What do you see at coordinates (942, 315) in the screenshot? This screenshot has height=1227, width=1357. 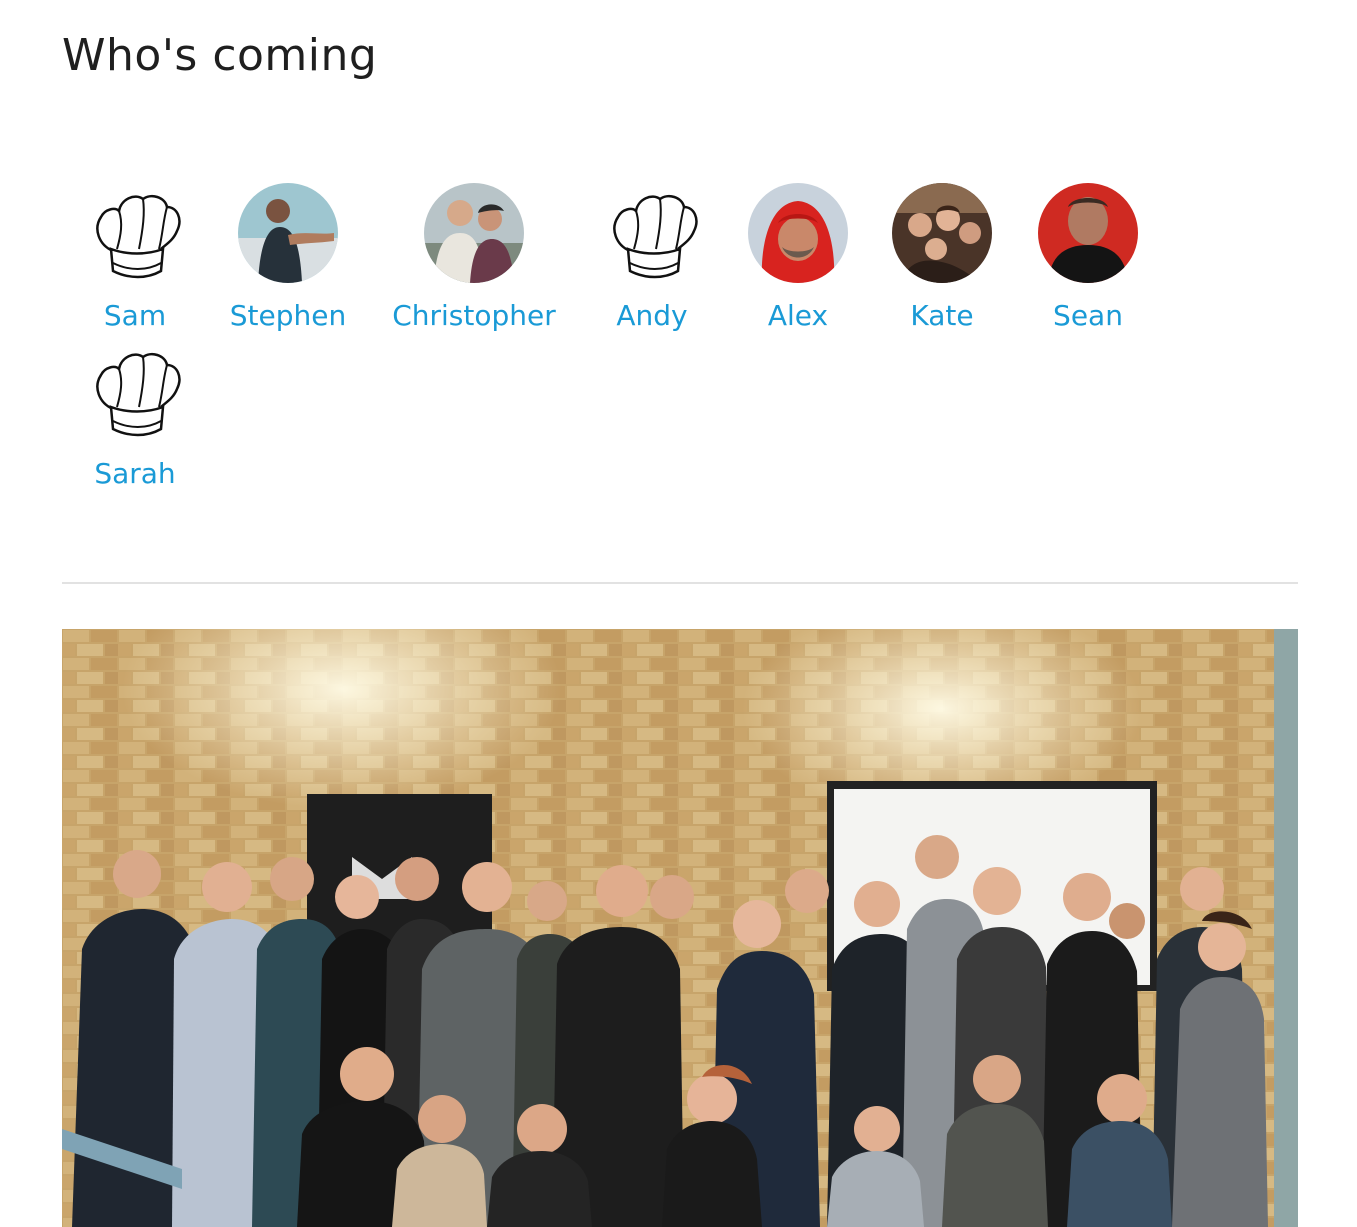 I see `attendee-name: Kate` at bounding box center [942, 315].